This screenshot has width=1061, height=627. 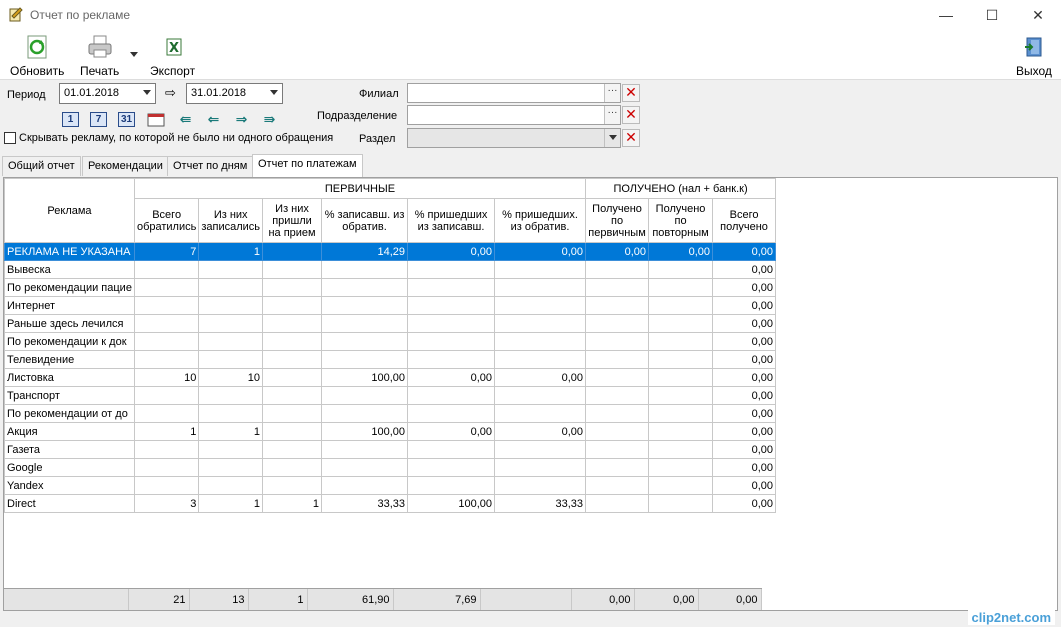 What do you see at coordinates (631, 93) in the screenshot?
I see `branch-clear-close-icon: ✕` at bounding box center [631, 93].